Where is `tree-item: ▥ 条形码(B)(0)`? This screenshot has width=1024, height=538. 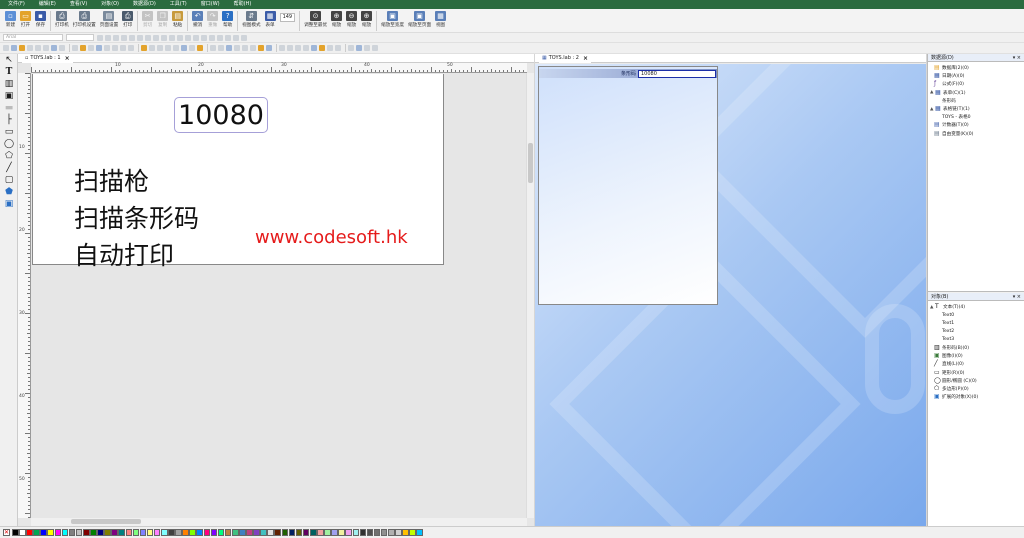
tree-item: ▥ 条形码(B)(0) is located at coordinates (977, 348).